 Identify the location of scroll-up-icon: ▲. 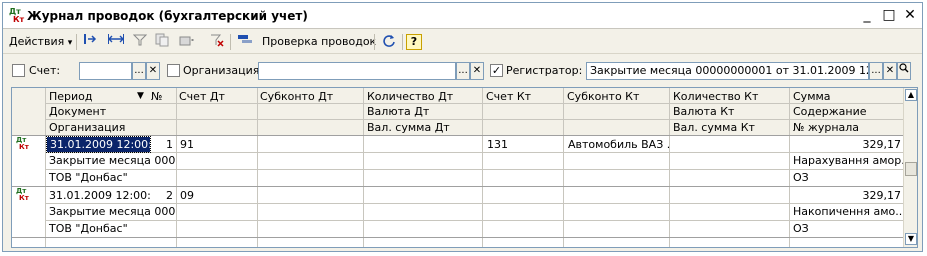
(911, 95).